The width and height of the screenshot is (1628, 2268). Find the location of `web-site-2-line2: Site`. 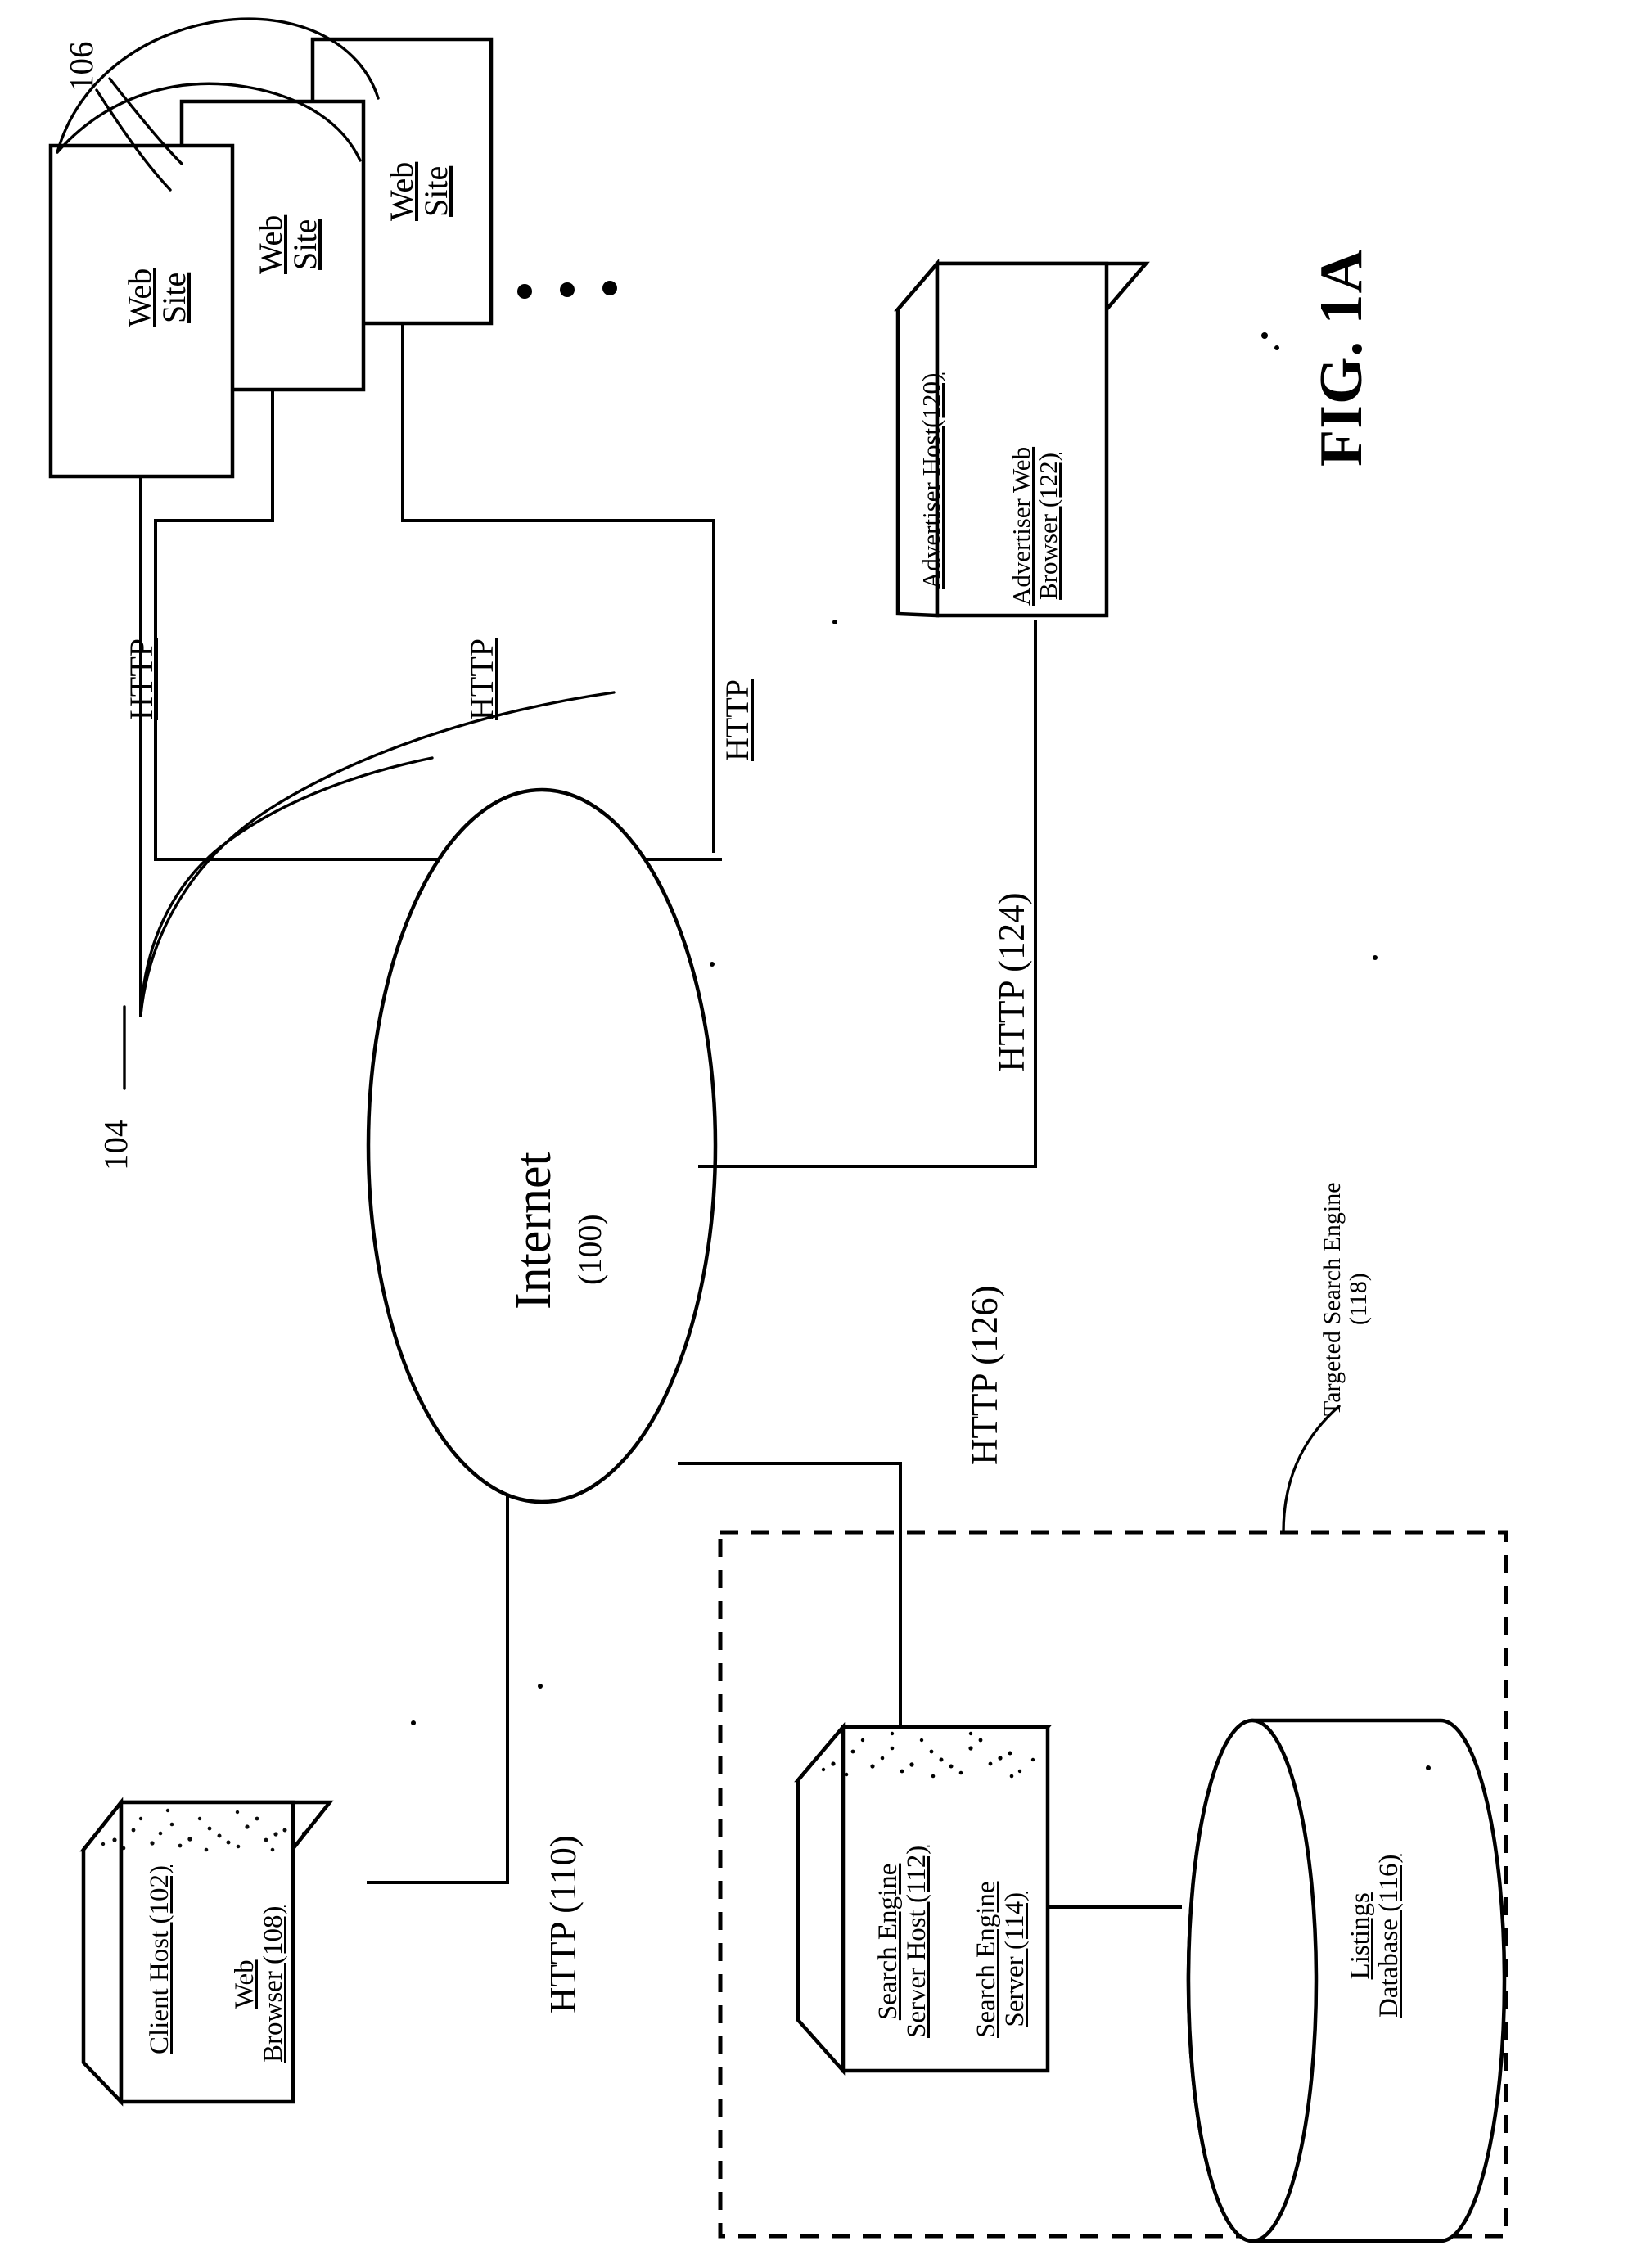

web-site-2-line2: Site is located at coordinates (305, 245).